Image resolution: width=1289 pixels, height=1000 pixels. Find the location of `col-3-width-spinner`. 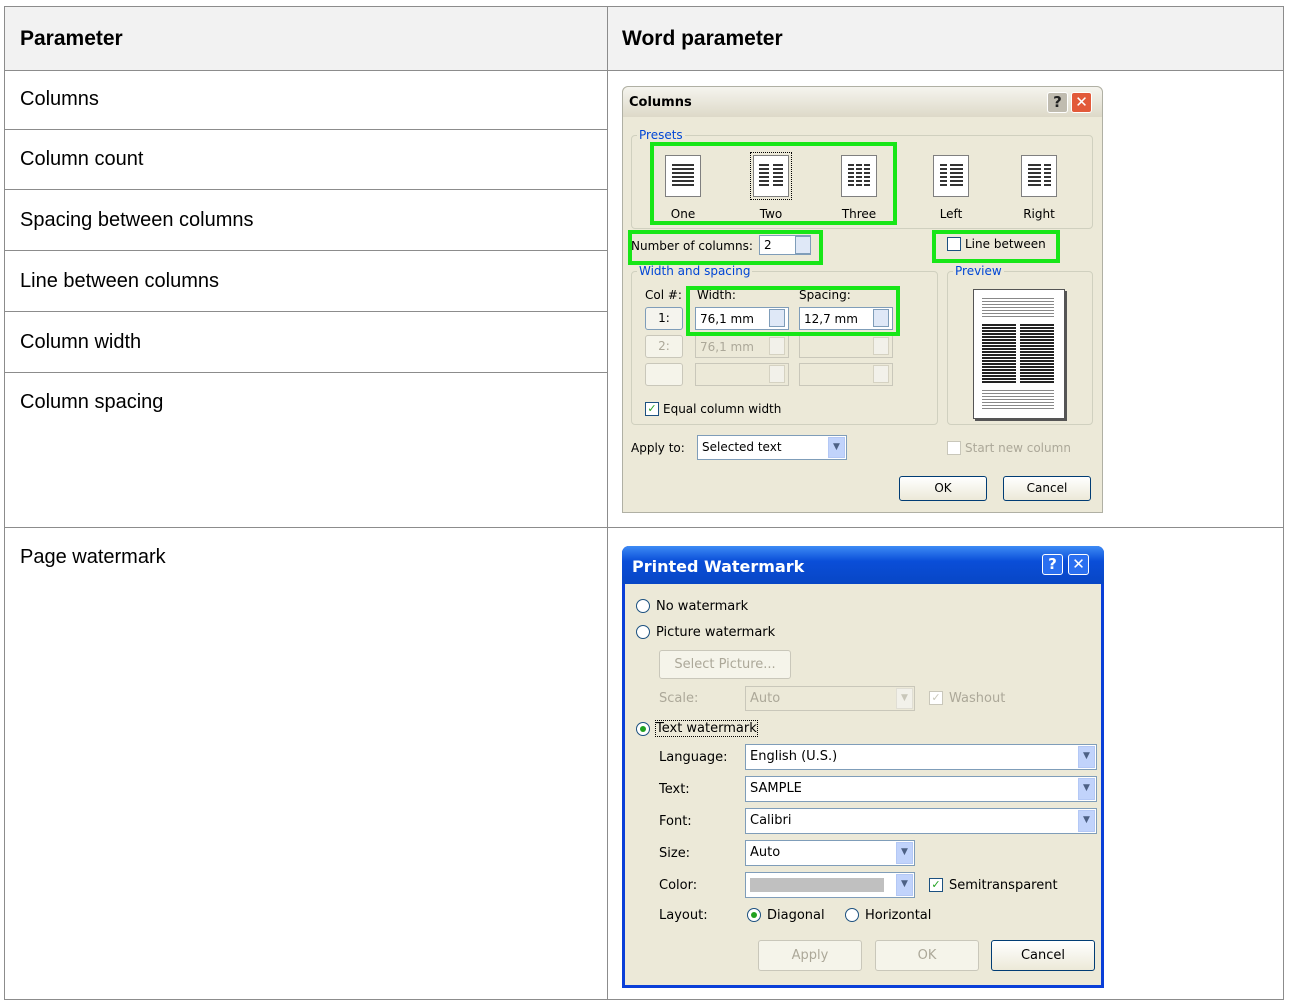

col-3-width-spinner is located at coordinates (777, 374).